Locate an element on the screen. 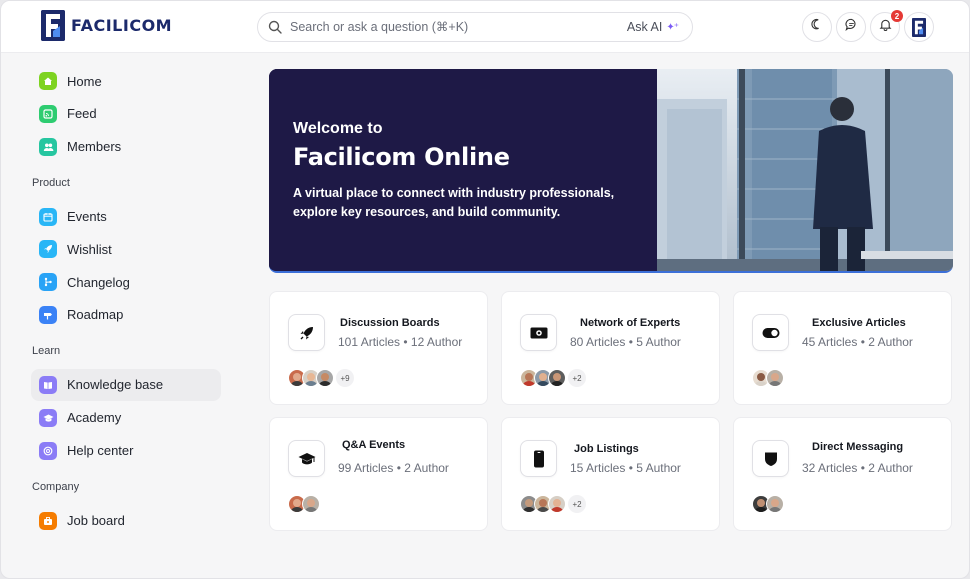 The image size is (970, 579). logo-mark-icon is located at coordinates (53, 25).